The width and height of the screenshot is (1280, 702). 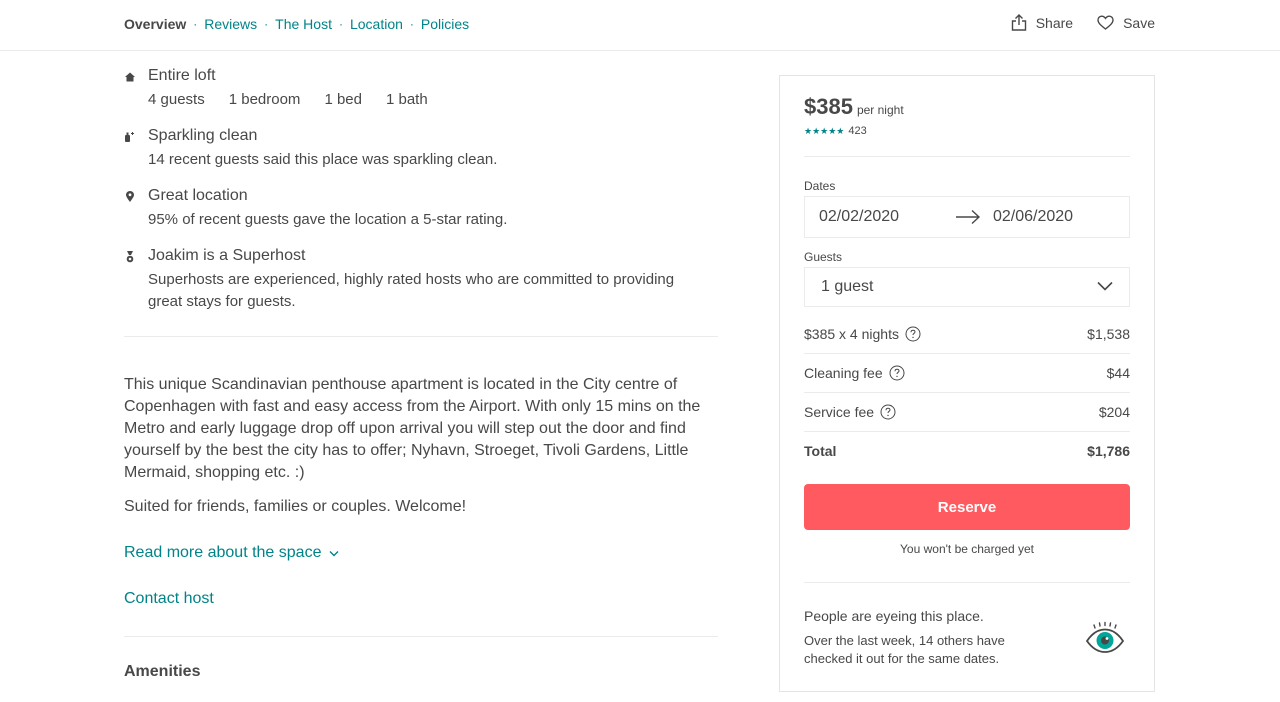 I want to click on read-more-label: Read more about the space, so click(x=223, y=552).